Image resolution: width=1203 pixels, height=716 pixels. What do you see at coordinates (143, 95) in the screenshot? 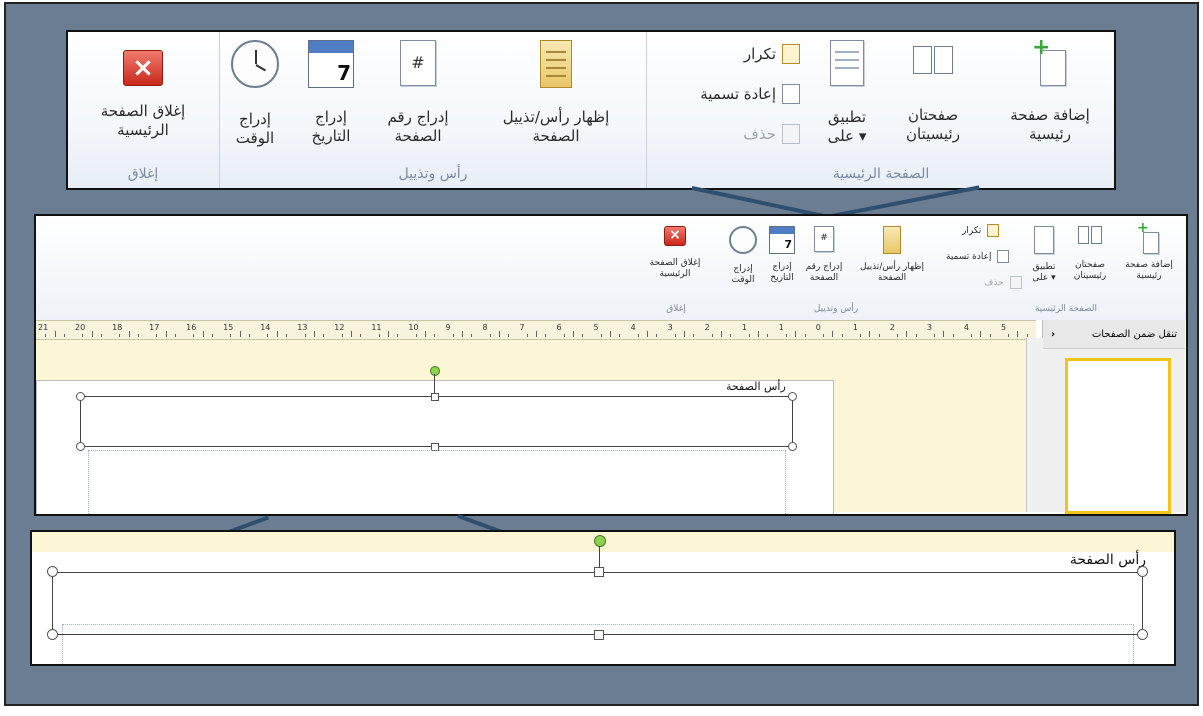
I see `close-master-button: × إغلاق الصفحة الرئيسية` at bounding box center [143, 95].